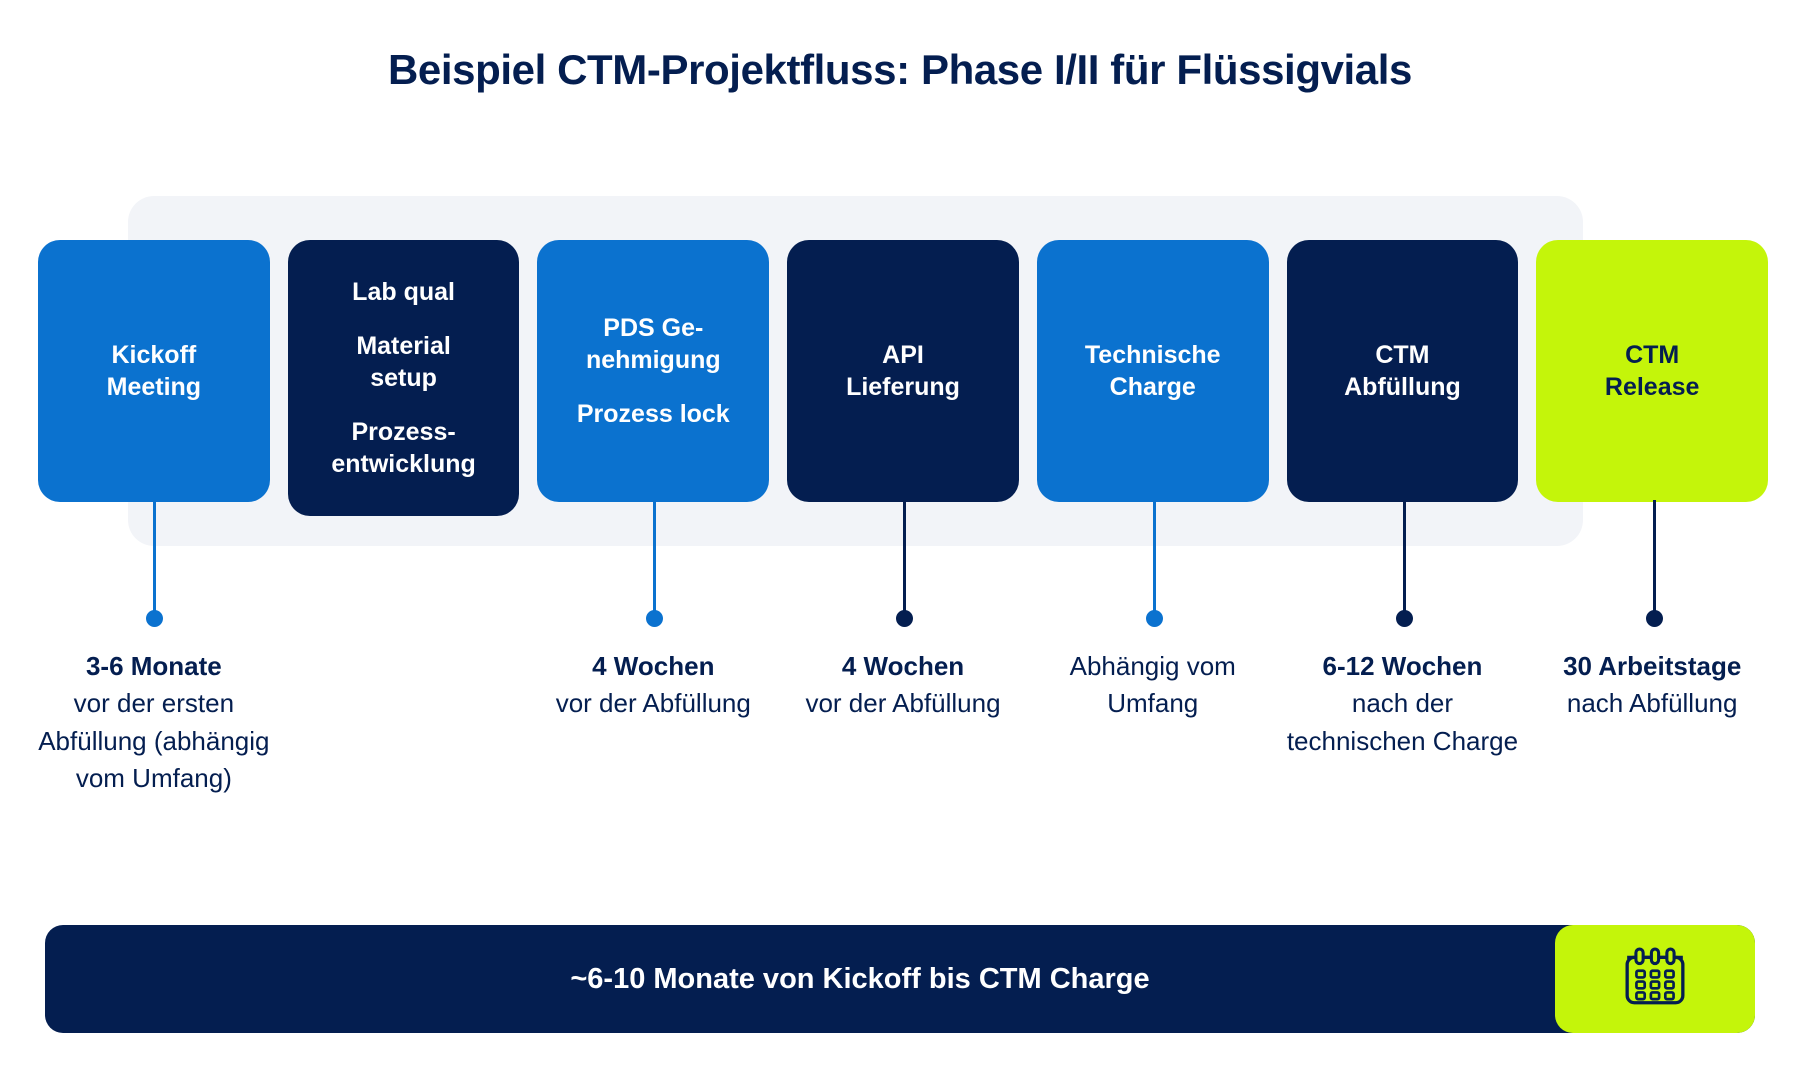  What do you see at coordinates (403, 362) in the screenshot?
I see `stage-label: Material setup` at bounding box center [403, 362].